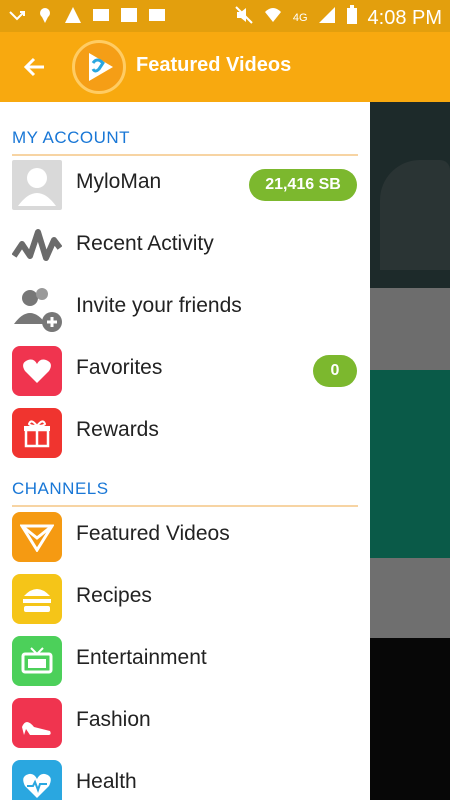  Describe the element at coordinates (185, 599) in the screenshot. I see `channel-item-recipes: Recipes` at that location.